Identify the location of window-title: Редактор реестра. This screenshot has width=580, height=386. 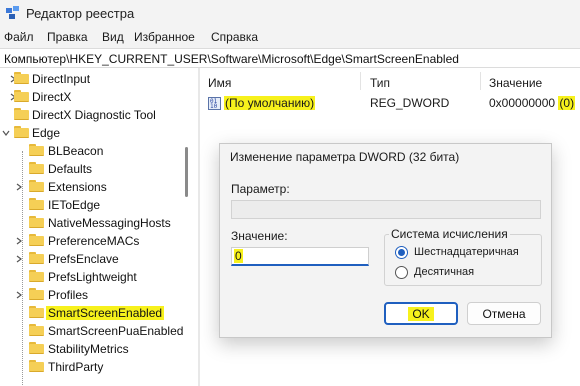
(80, 13).